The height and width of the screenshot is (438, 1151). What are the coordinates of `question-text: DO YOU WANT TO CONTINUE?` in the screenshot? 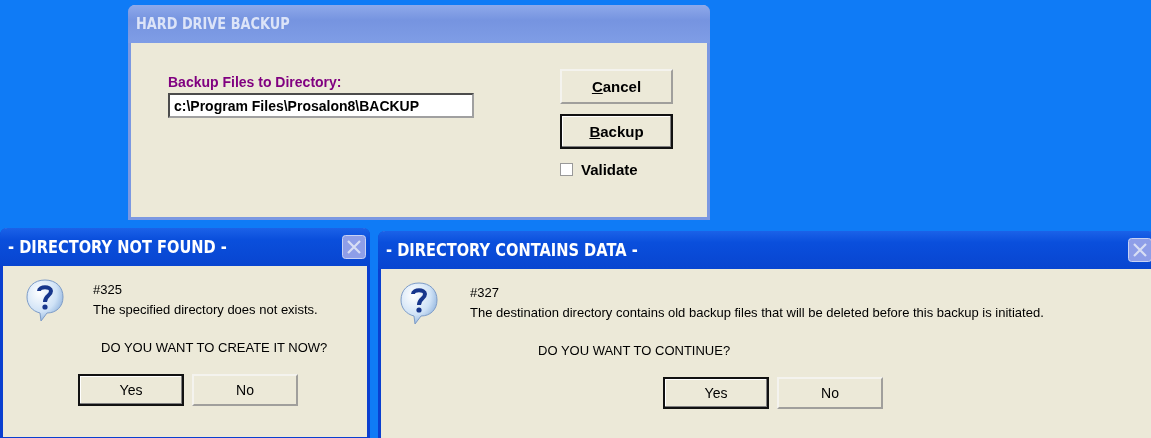 It's located at (634, 350).